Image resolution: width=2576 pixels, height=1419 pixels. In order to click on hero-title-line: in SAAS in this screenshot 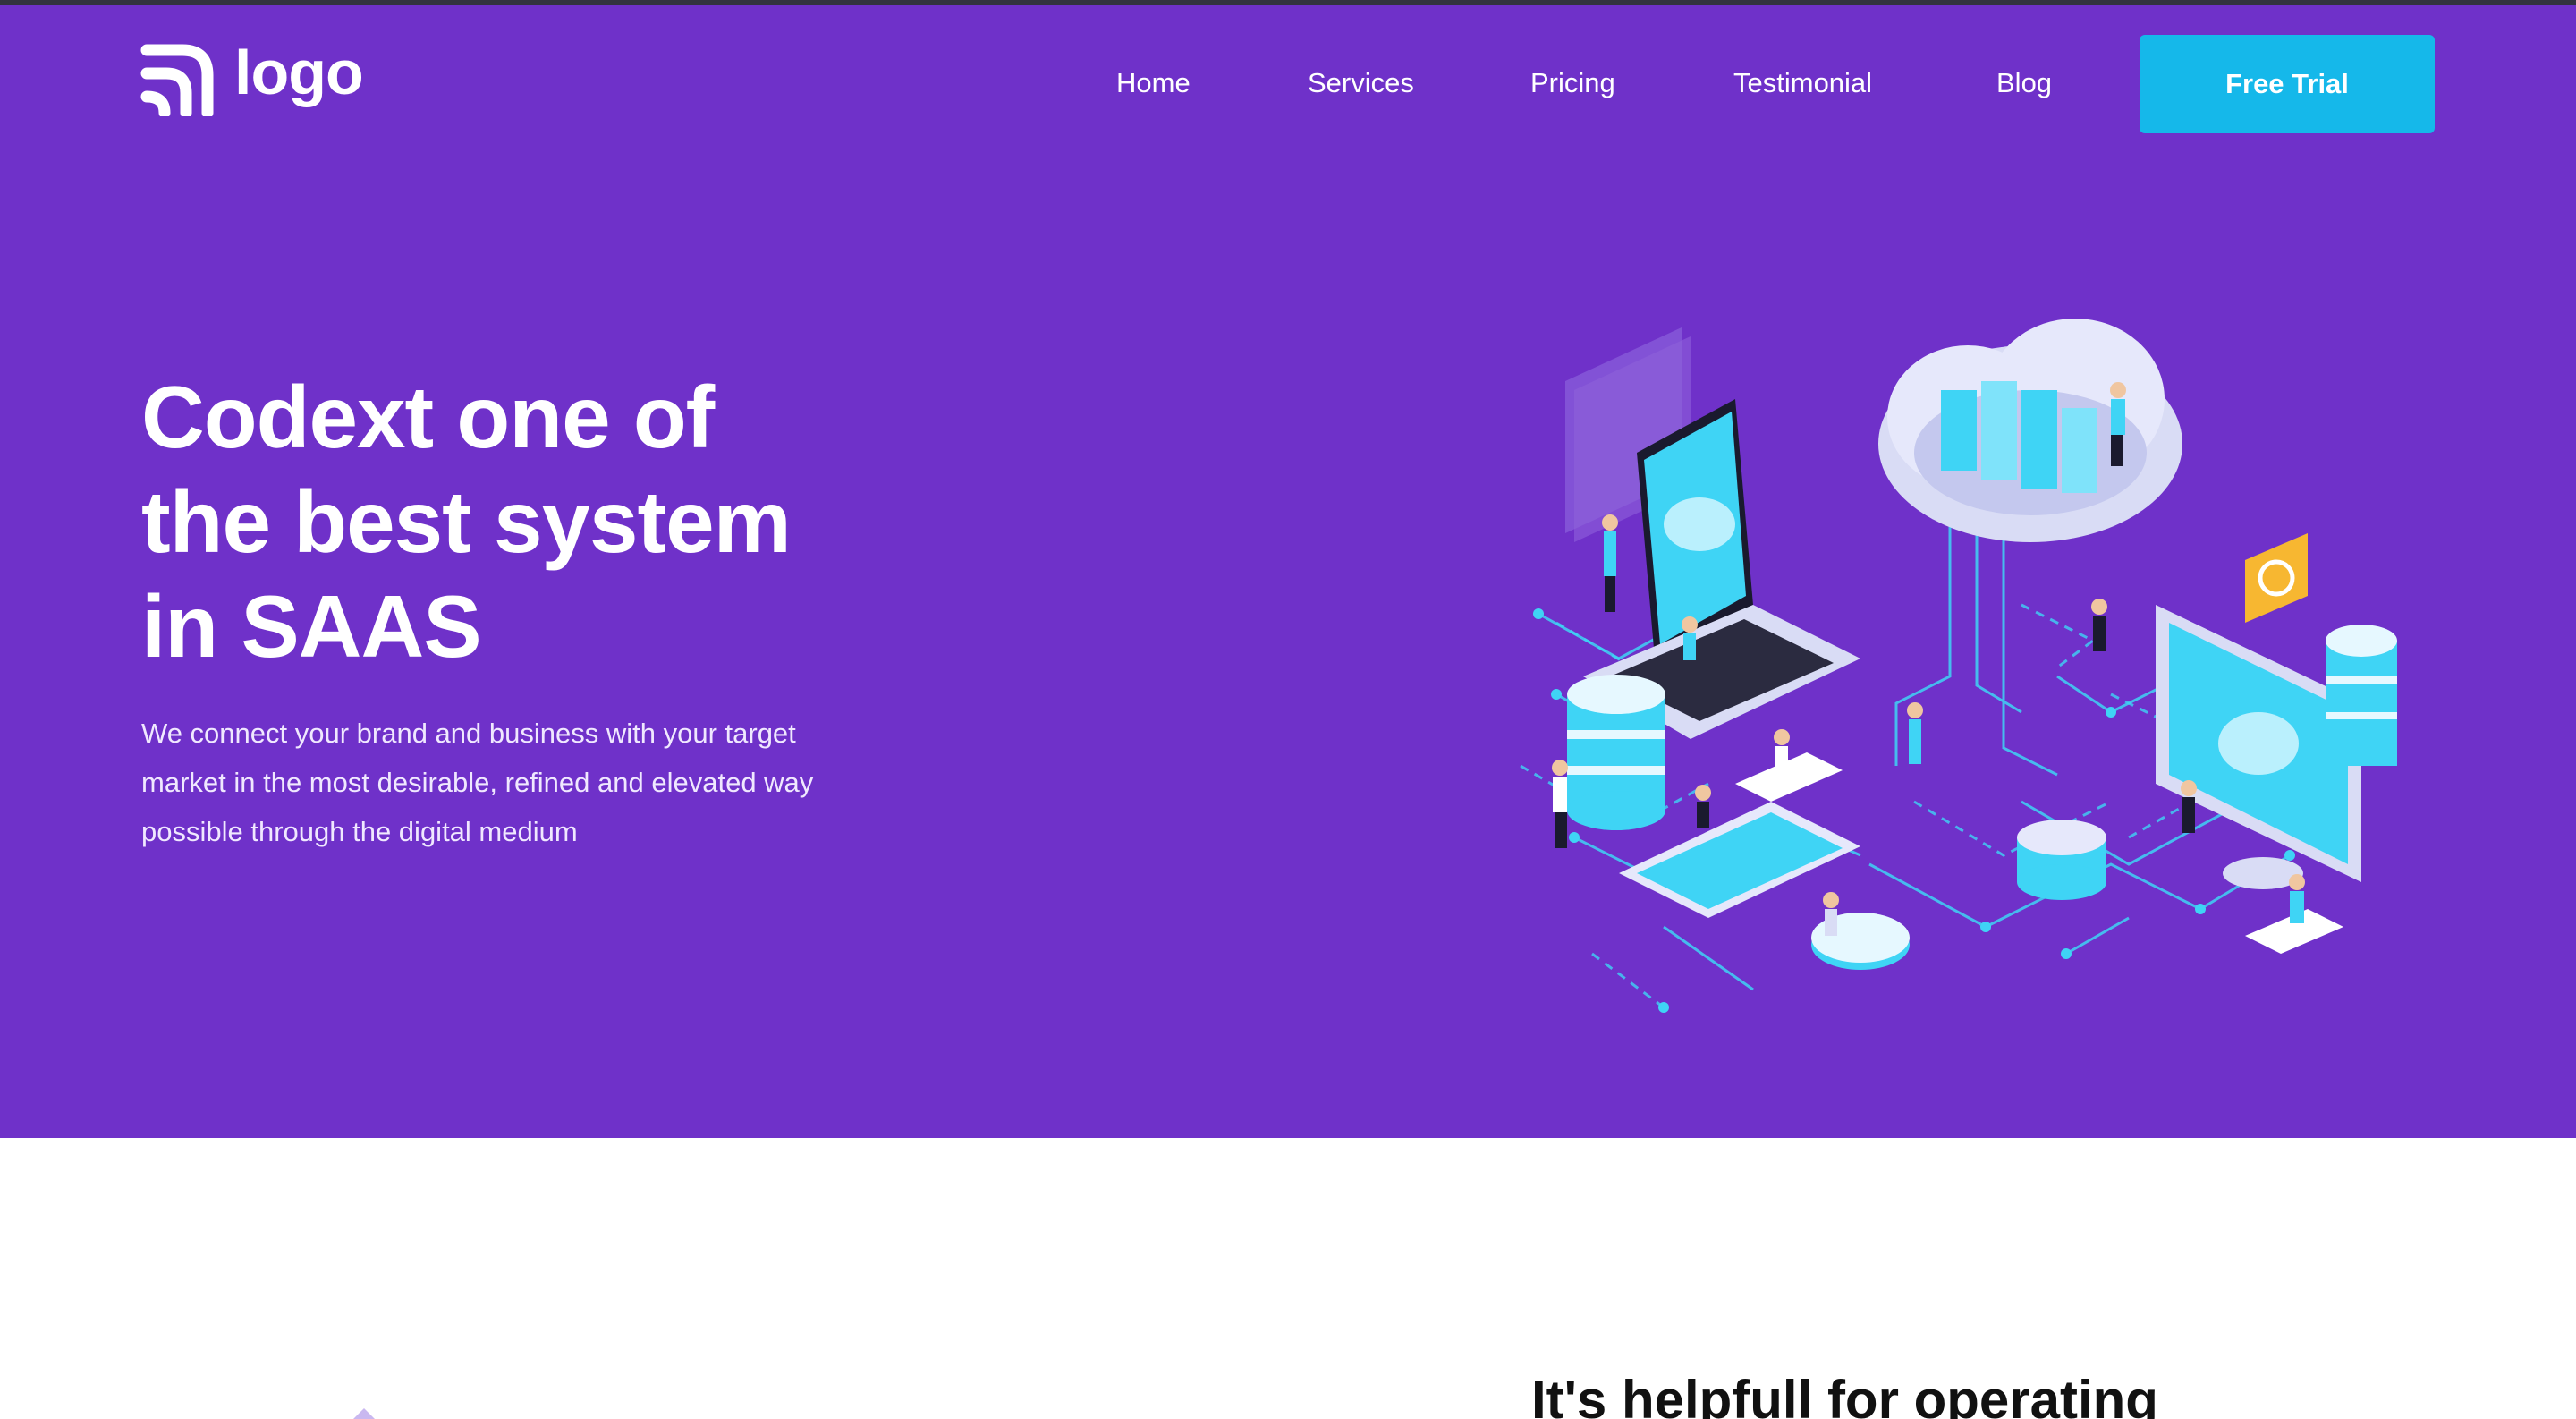, I will do `click(311, 626)`.